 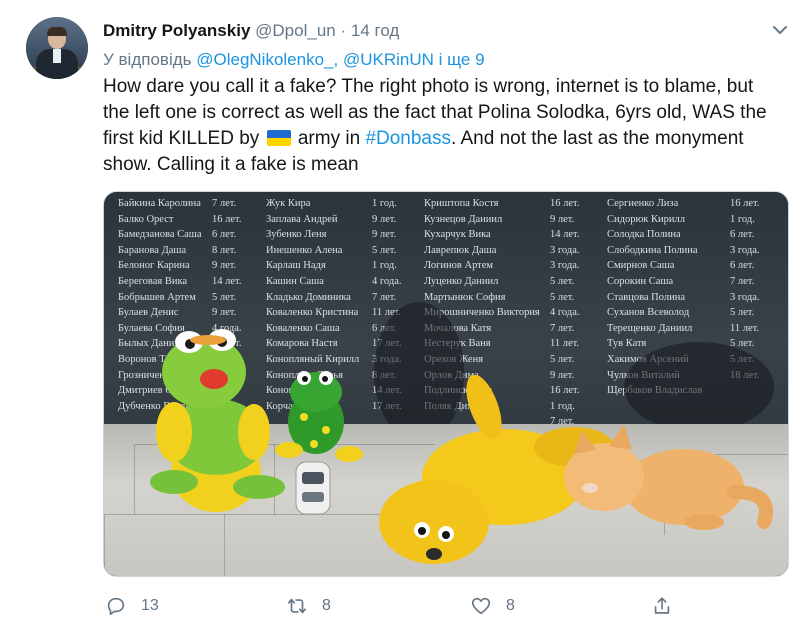 I want to click on like-button: 8, so click(x=492, y=606).